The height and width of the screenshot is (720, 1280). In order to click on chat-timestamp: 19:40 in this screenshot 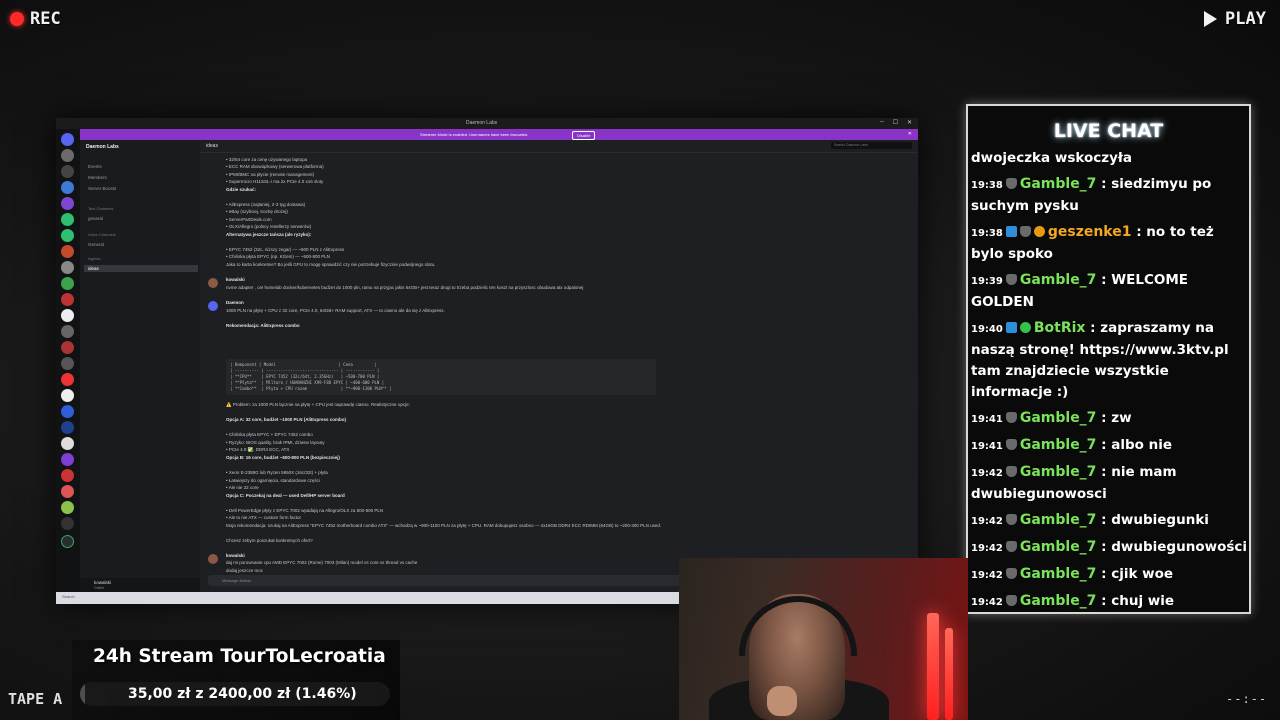, I will do `click(987, 329)`.